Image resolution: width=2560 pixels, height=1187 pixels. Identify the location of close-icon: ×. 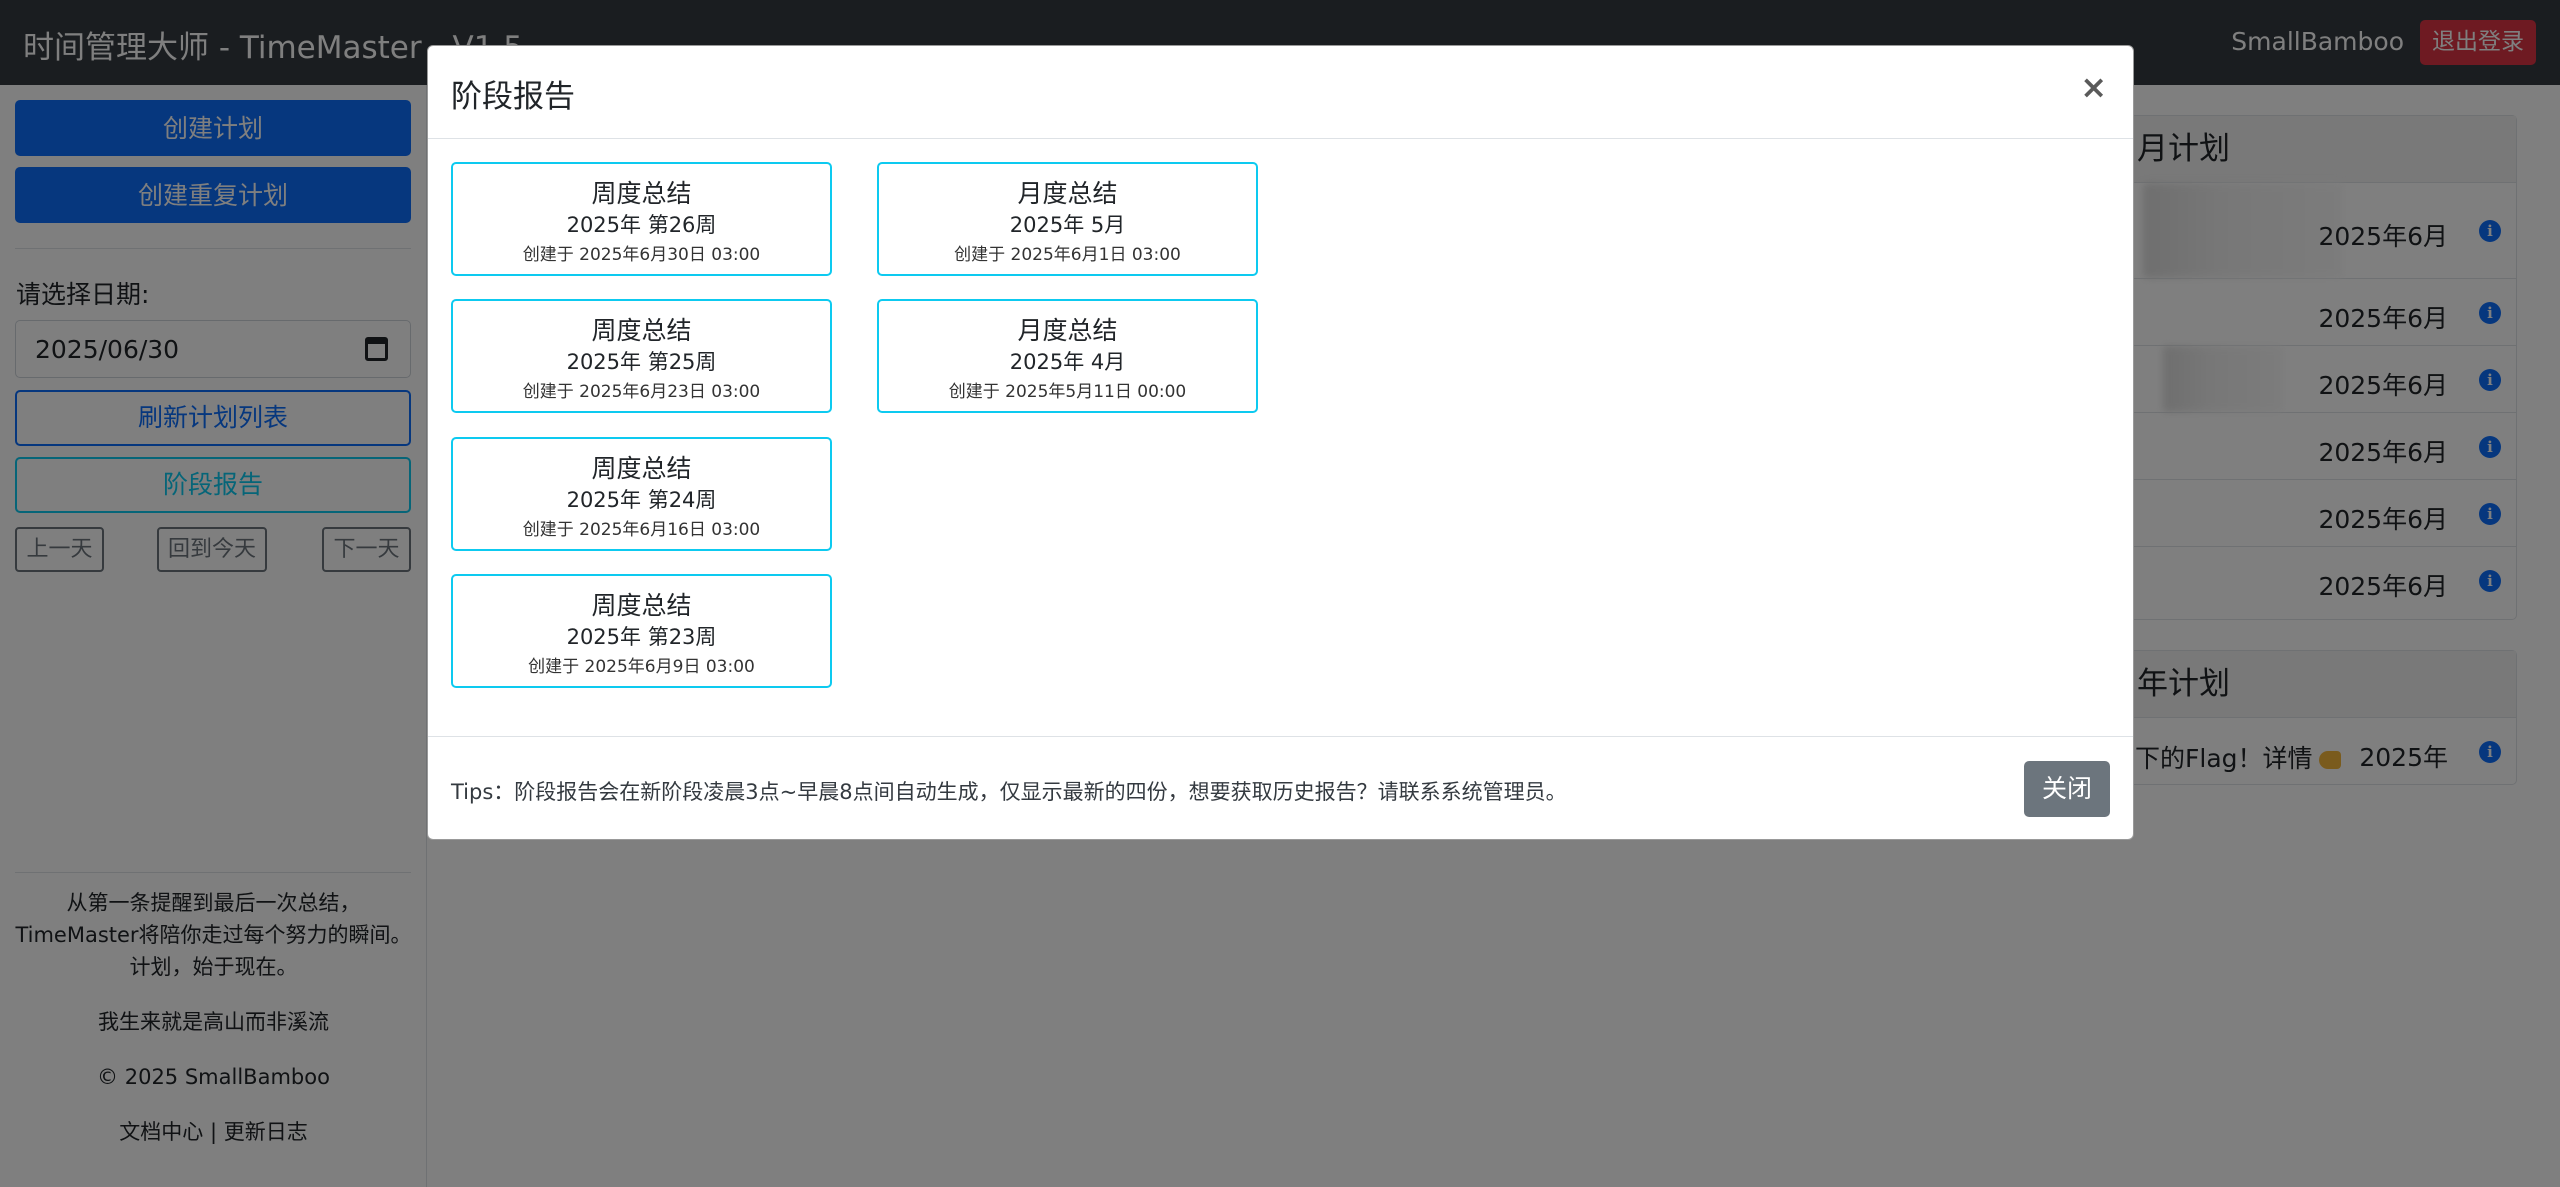
(2093, 87).